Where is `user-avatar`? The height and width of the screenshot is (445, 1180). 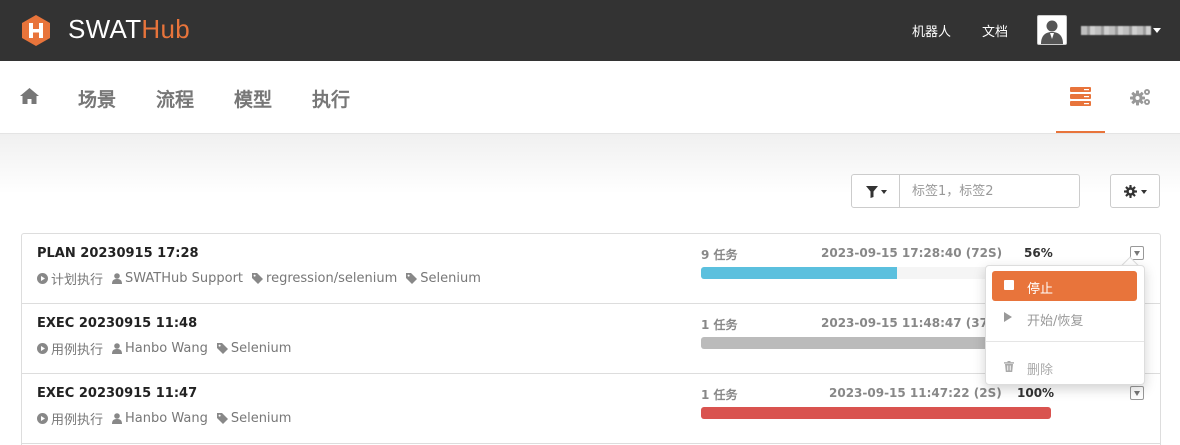 user-avatar is located at coordinates (1052, 30).